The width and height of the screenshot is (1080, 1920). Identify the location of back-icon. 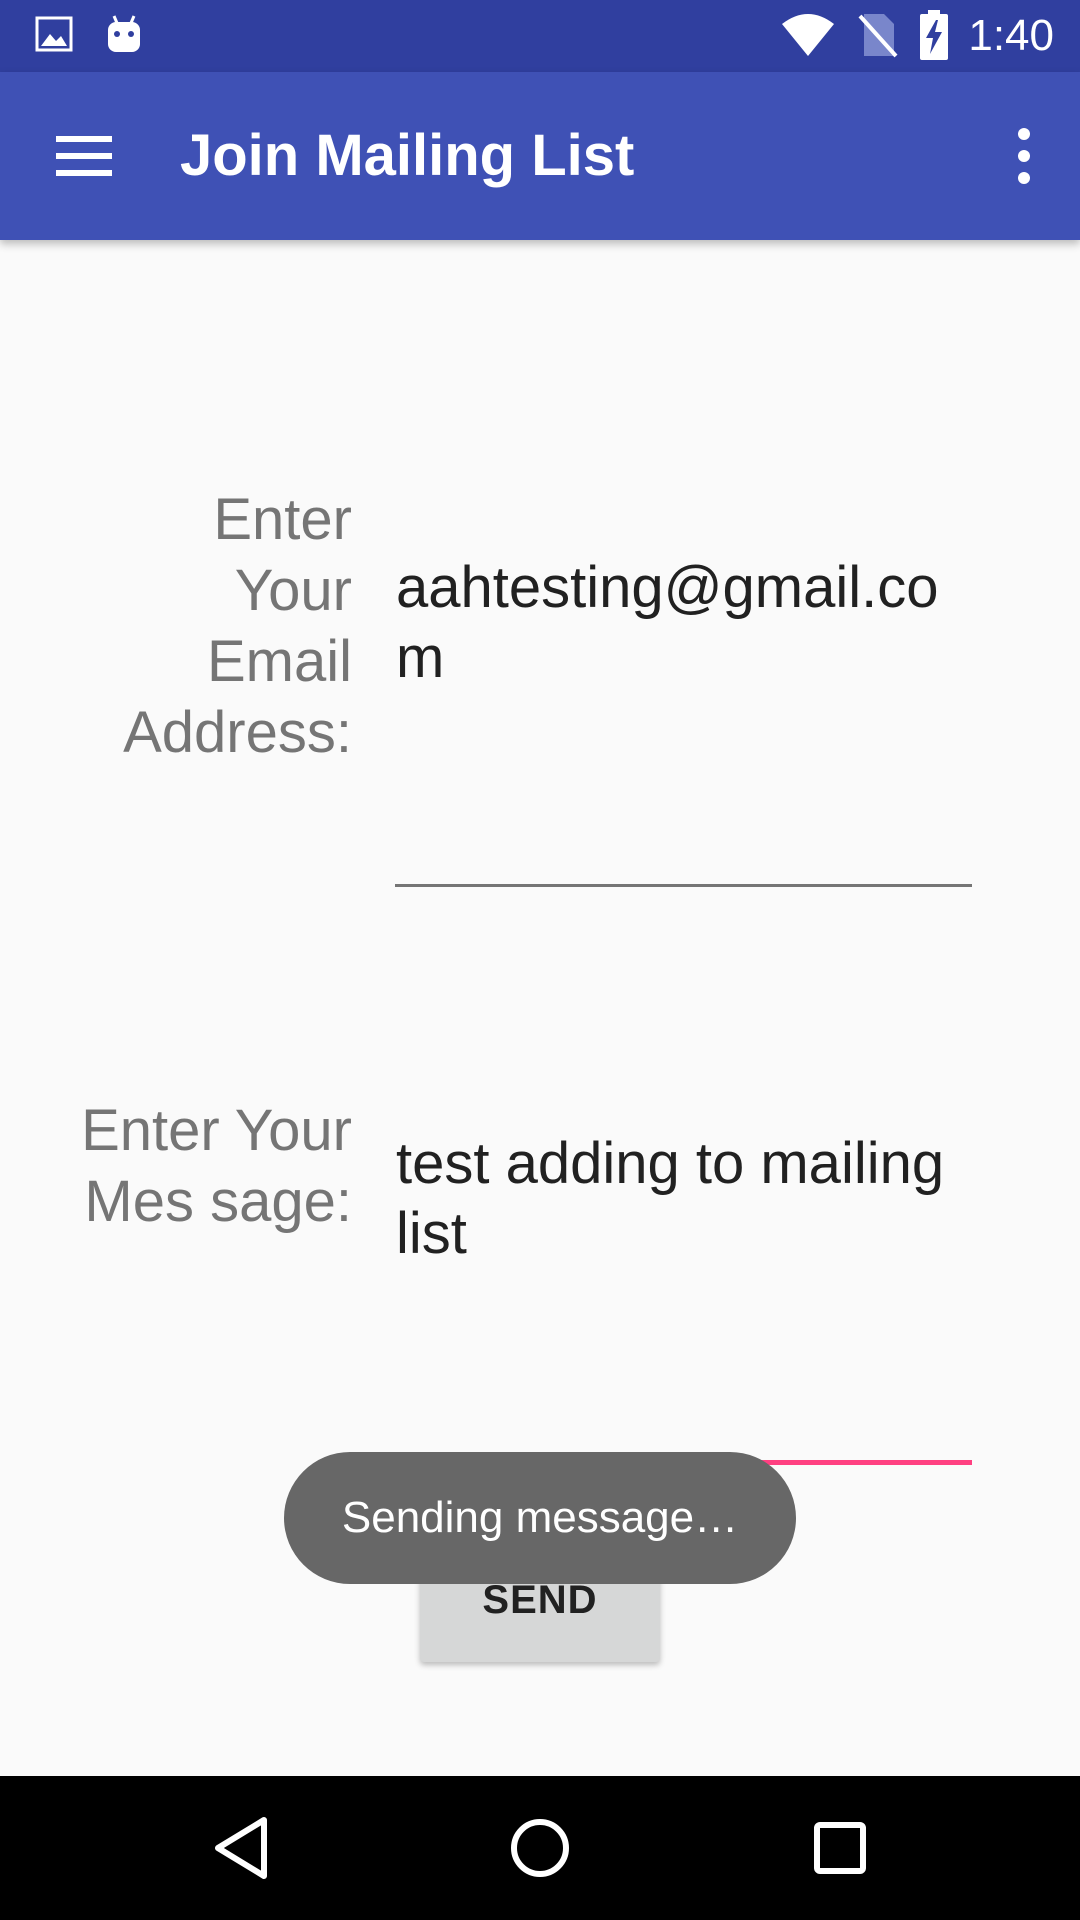
(241, 1848).